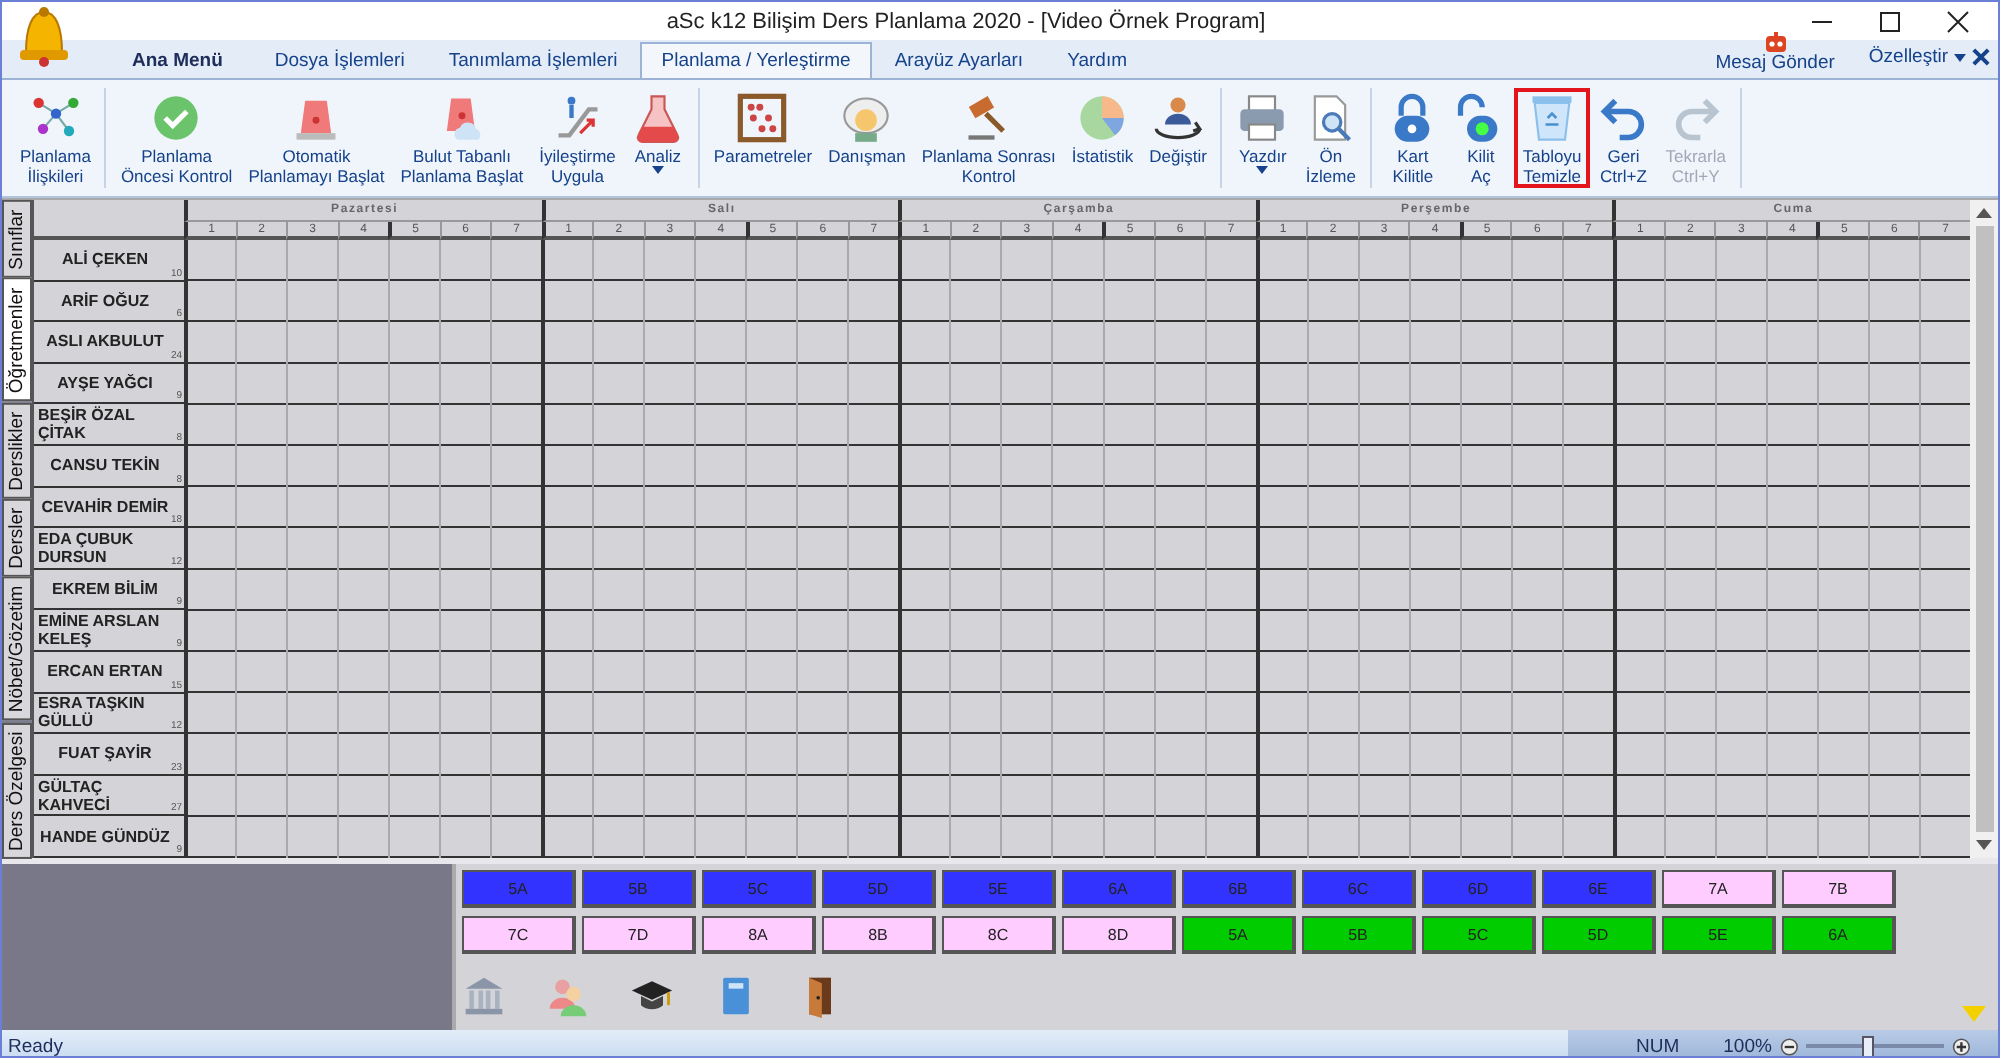 This screenshot has width=2000, height=1058. Describe the element at coordinates (1960, 1046) in the screenshot. I see `zoom-in-icon` at that location.